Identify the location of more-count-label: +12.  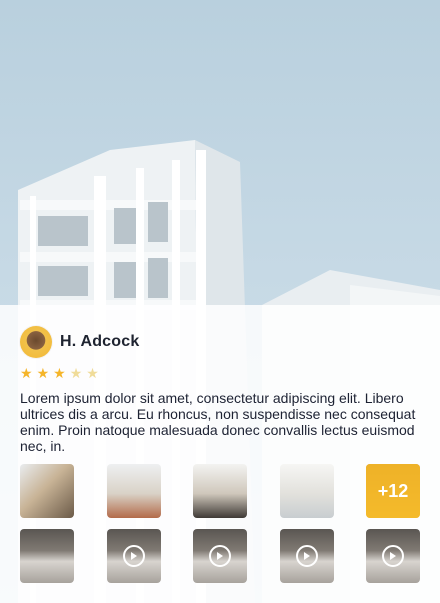
(393, 491).